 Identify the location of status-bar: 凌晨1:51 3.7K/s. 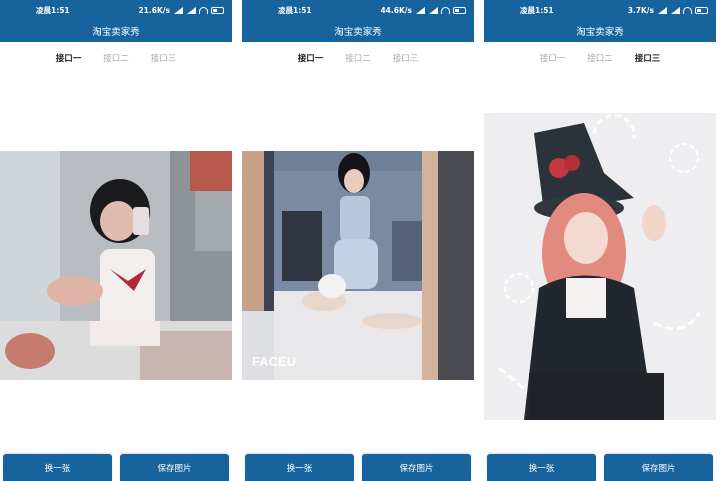
(600, 10).